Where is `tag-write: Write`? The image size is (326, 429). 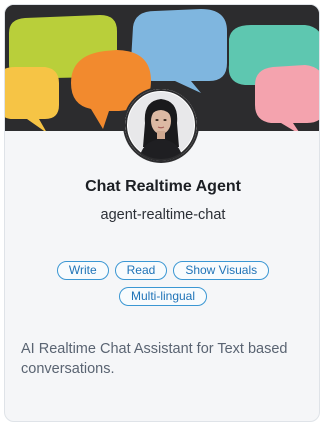
tag-write: Write is located at coordinates (82, 270).